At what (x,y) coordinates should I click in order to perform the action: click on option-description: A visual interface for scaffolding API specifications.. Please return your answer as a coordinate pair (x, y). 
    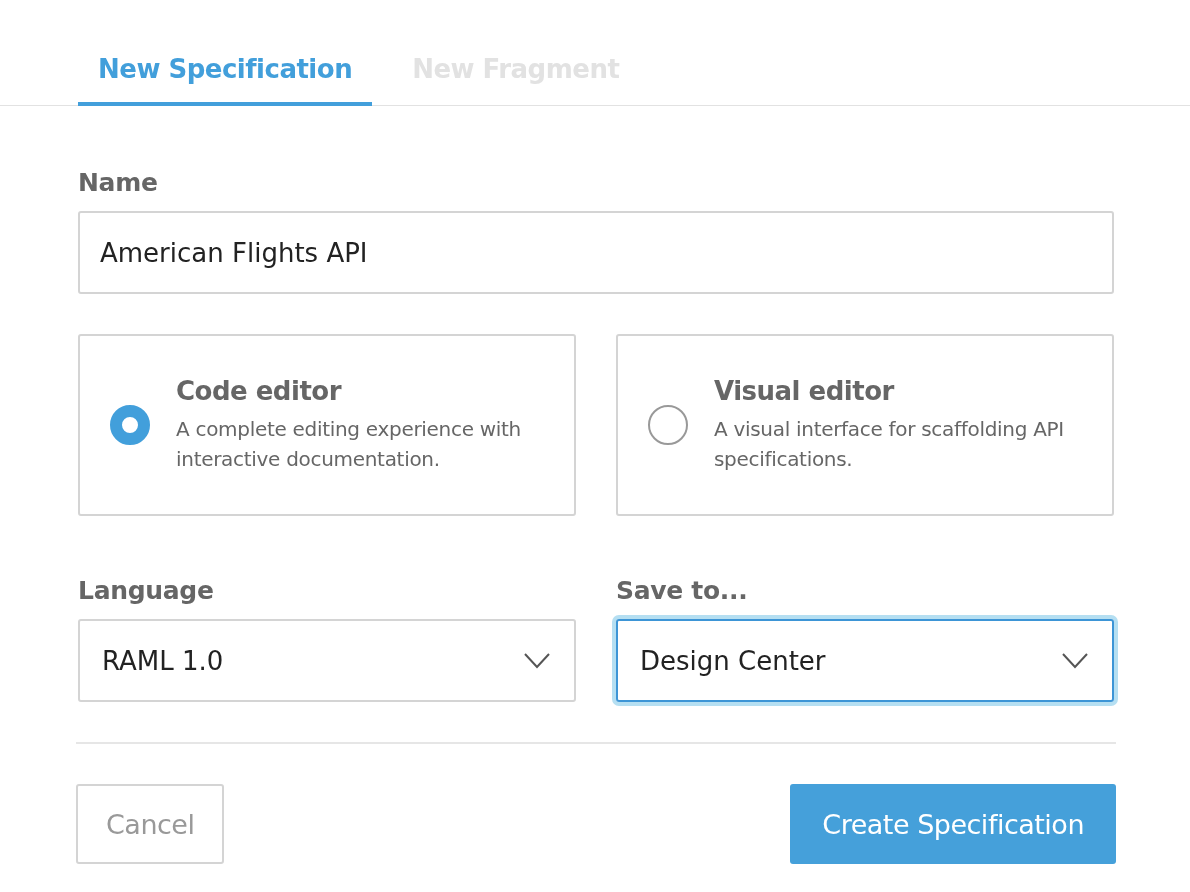
    Looking at the image, I should click on (889, 444).